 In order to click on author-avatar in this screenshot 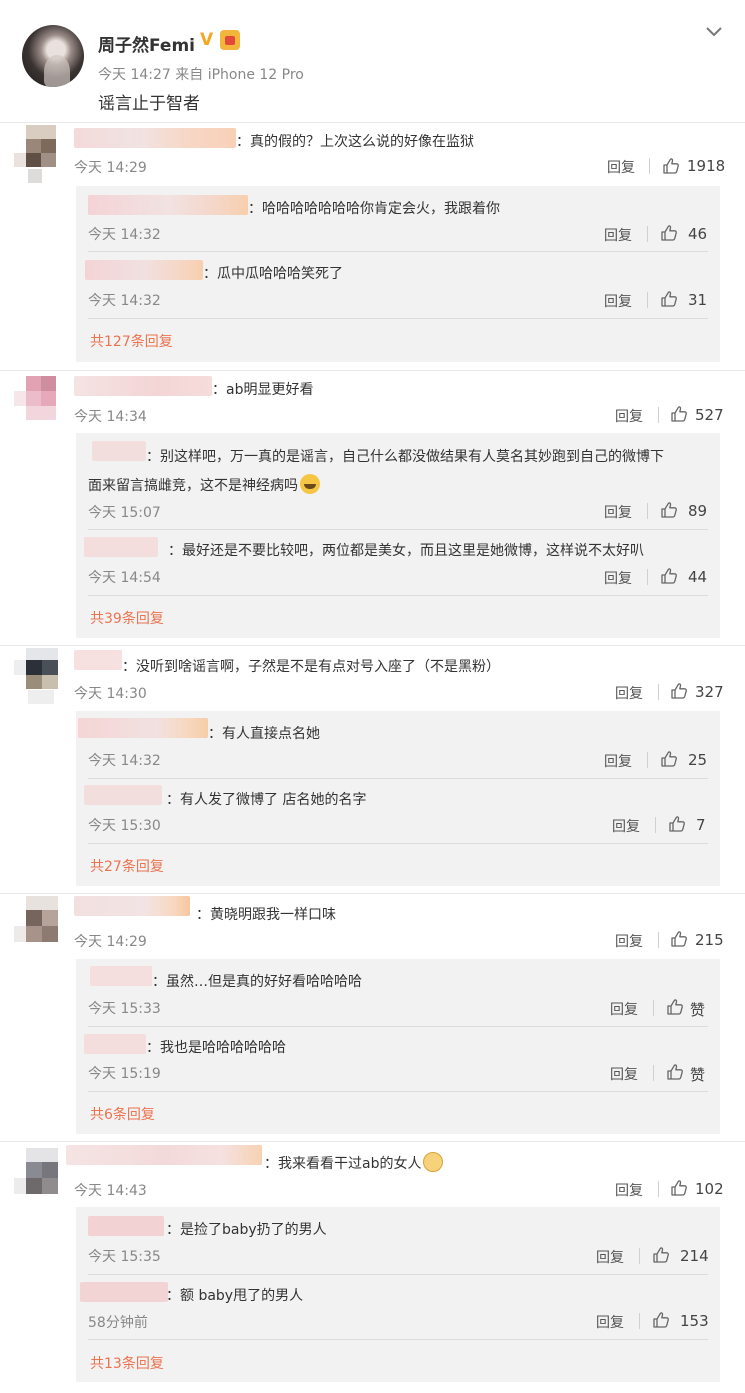, I will do `click(53, 56)`.